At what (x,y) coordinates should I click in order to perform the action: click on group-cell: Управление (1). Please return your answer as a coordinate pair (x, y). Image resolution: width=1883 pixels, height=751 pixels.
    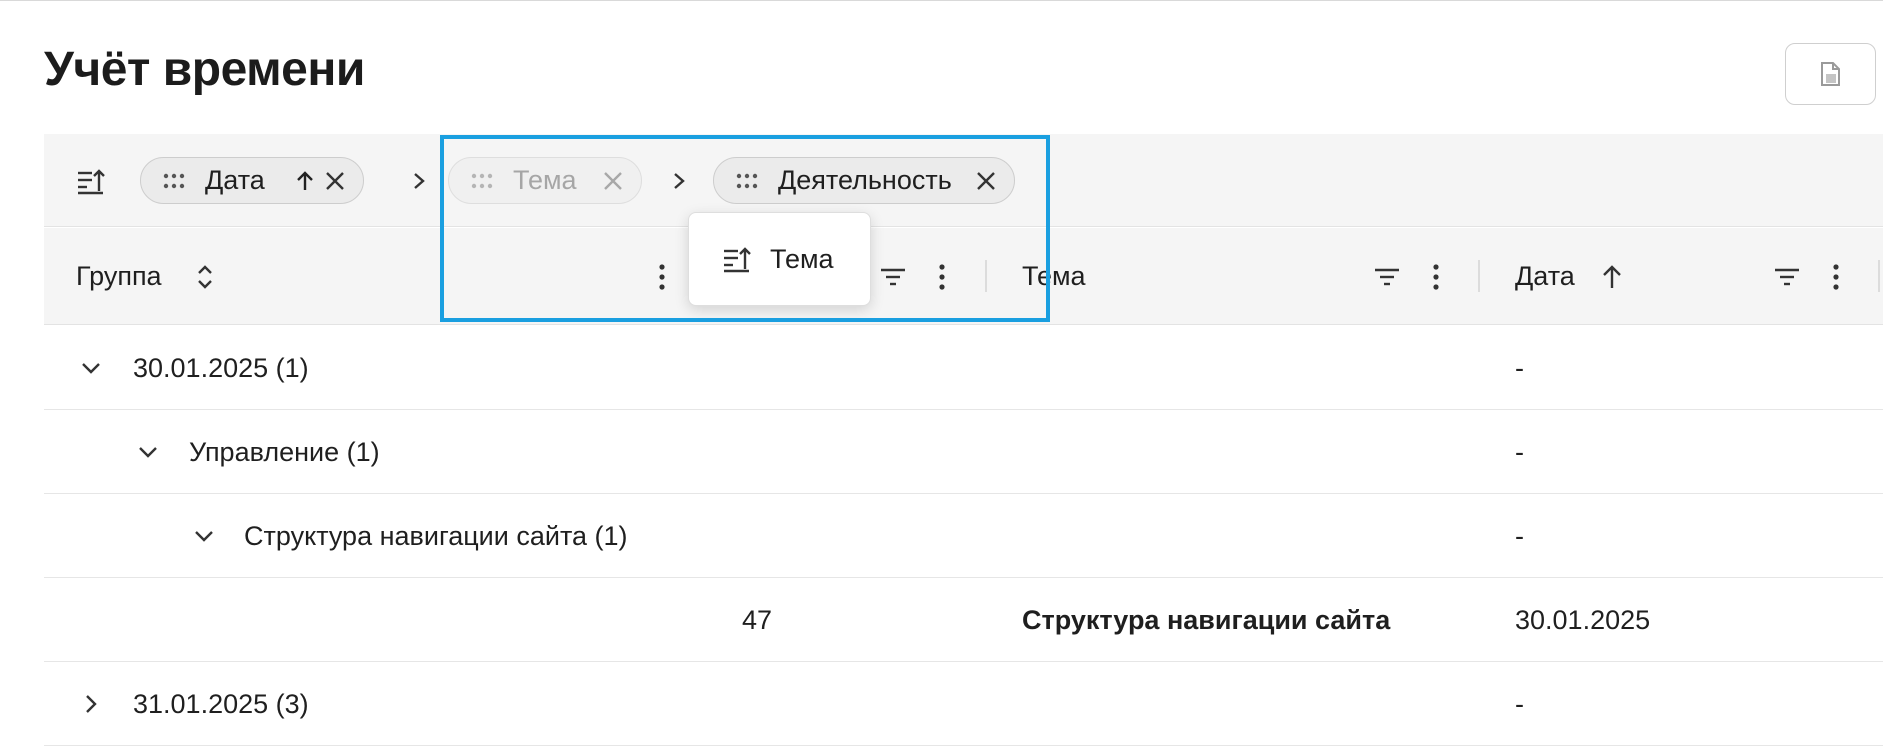
    Looking at the image, I should click on (284, 451).